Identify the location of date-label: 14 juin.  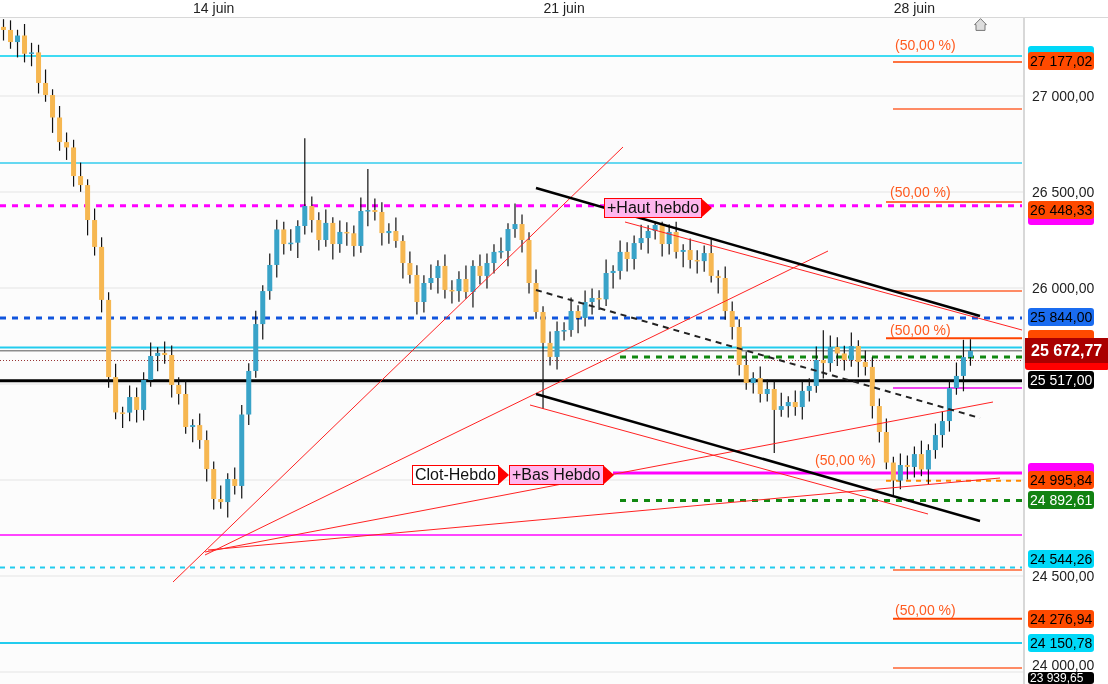
(214, 8).